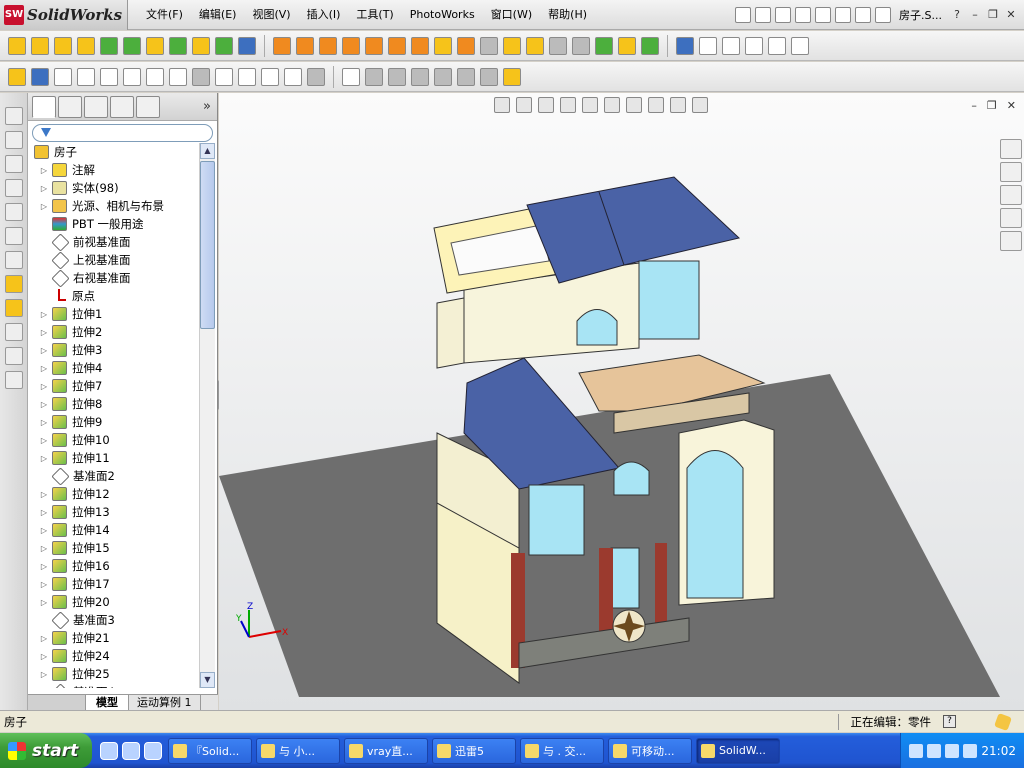 This screenshot has width=1024, height=768. What do you see at coordinates (122, 133) in the screenshot?
I see `feature-filter-input` at bounding box center [122, 133].